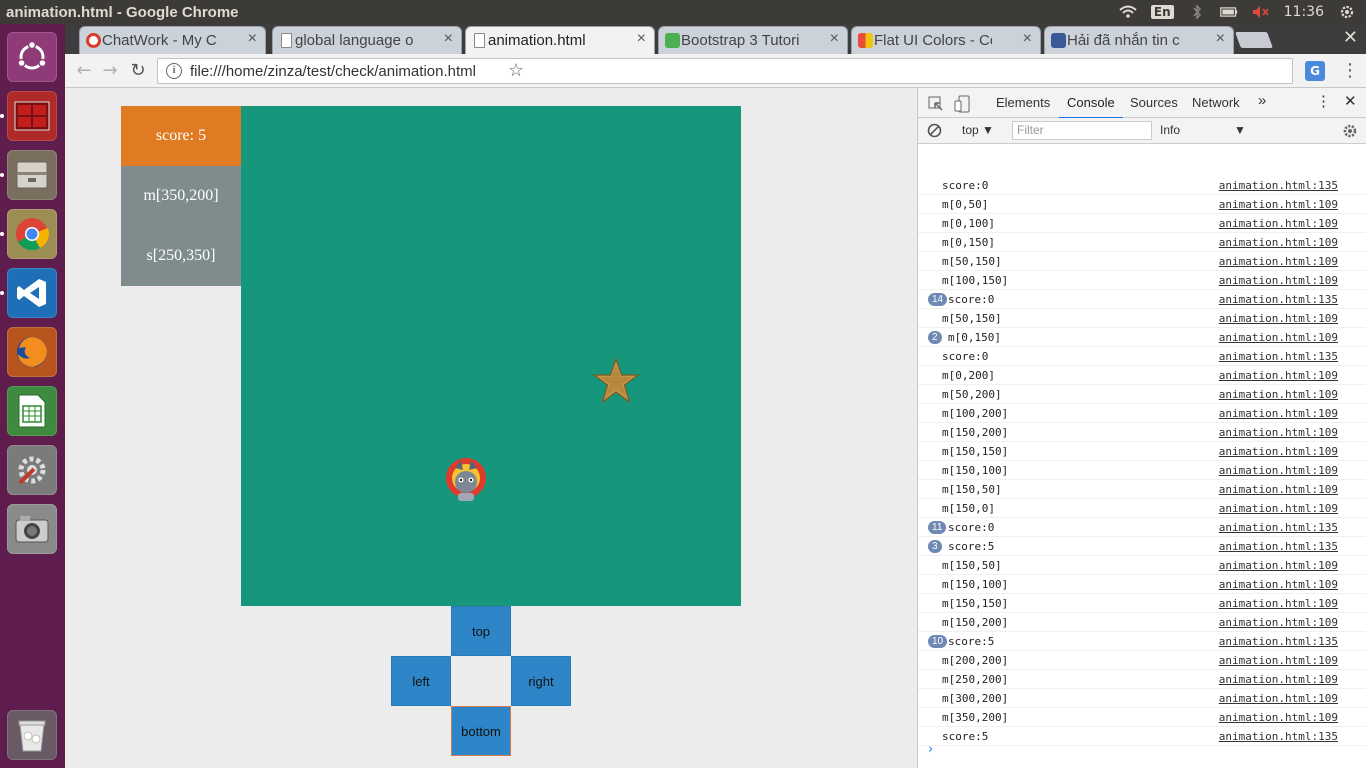 The width and height of the screenshot is (1366, 768). I want to click on devtools-tab-console: Console, so click(1091, 107).